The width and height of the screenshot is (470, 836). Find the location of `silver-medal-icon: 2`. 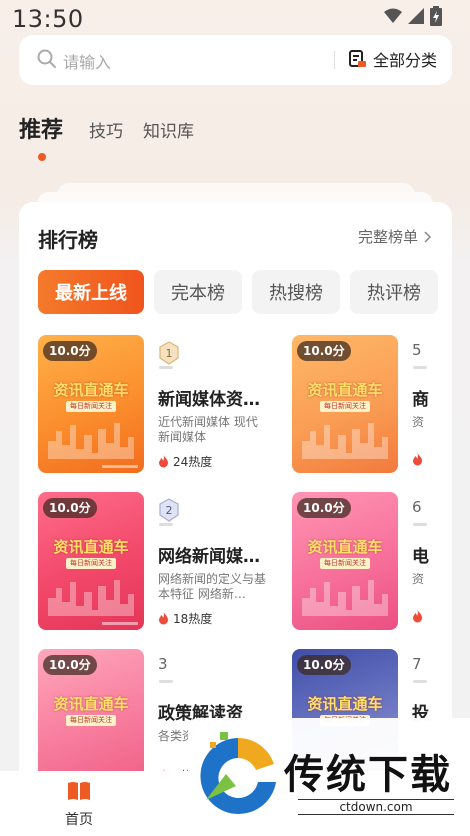

silver-medal-icon: 2 is located at coordinates (169, 510).